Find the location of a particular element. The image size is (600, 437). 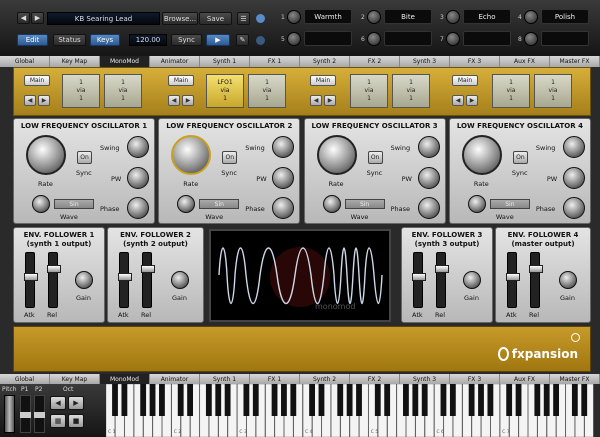

pitch-wheel is located at coordinates (9, 414).